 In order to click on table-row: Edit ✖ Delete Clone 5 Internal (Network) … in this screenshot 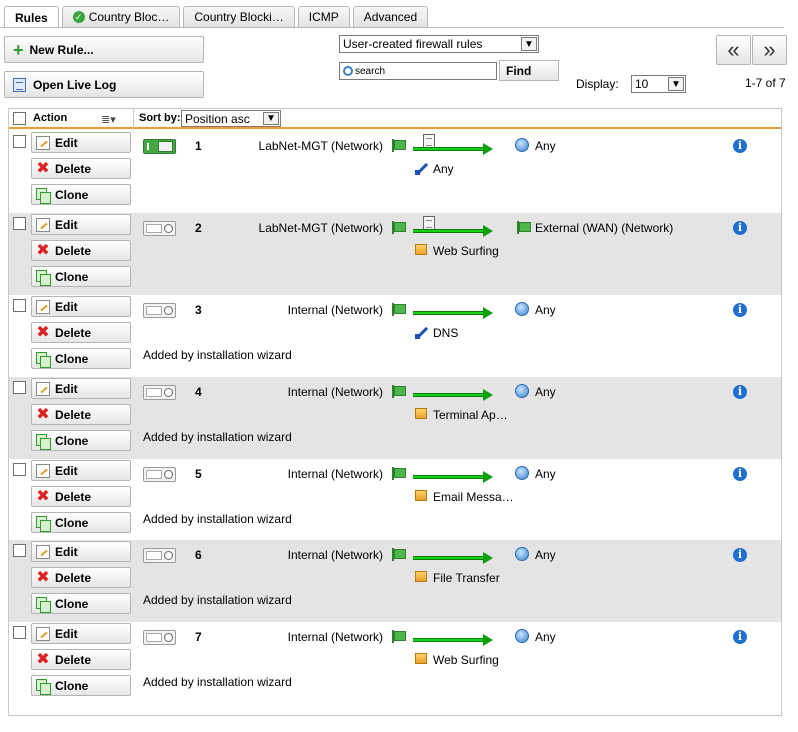, I will do `click(395, 500)`.